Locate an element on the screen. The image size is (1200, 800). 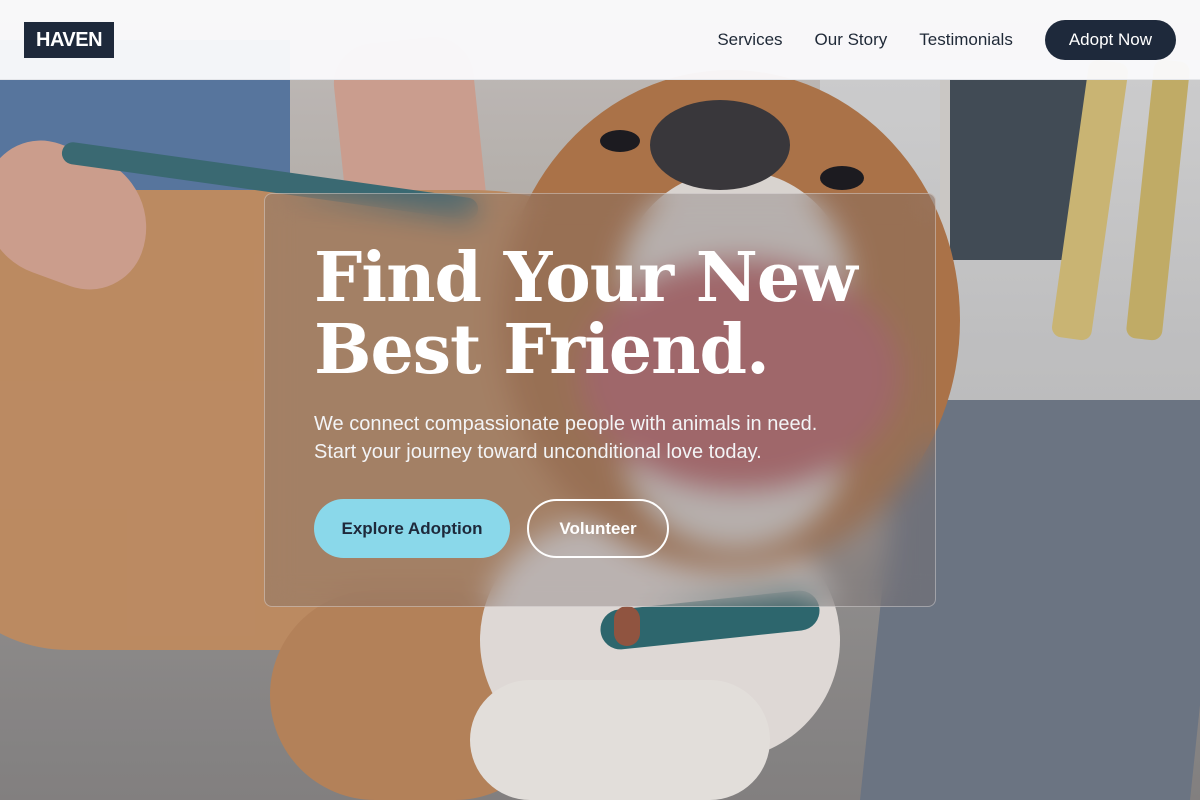
nav-link-our-story: Our Story is located at coordinates (851, 40).